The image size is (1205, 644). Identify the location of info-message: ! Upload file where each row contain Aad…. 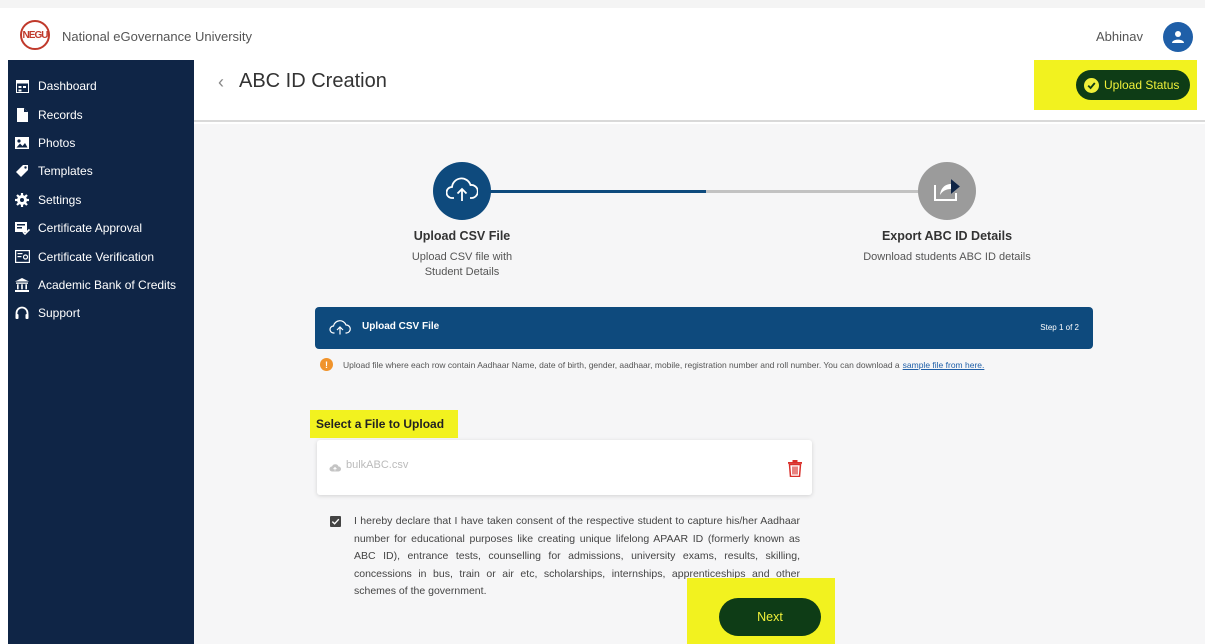
(652, 364).